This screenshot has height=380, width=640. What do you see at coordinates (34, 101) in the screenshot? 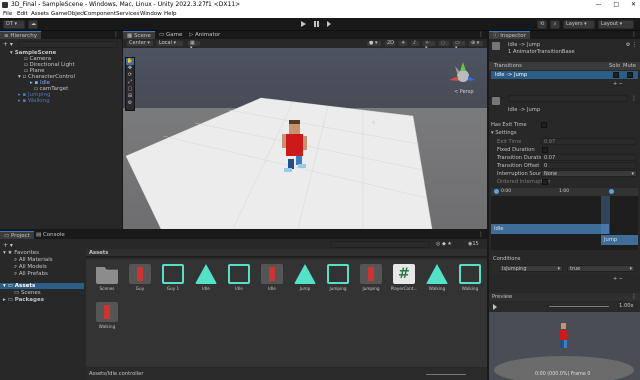
I see `hierarchy-item-walking: ▸ ▪ Walking` at bounding box center [34, 101].